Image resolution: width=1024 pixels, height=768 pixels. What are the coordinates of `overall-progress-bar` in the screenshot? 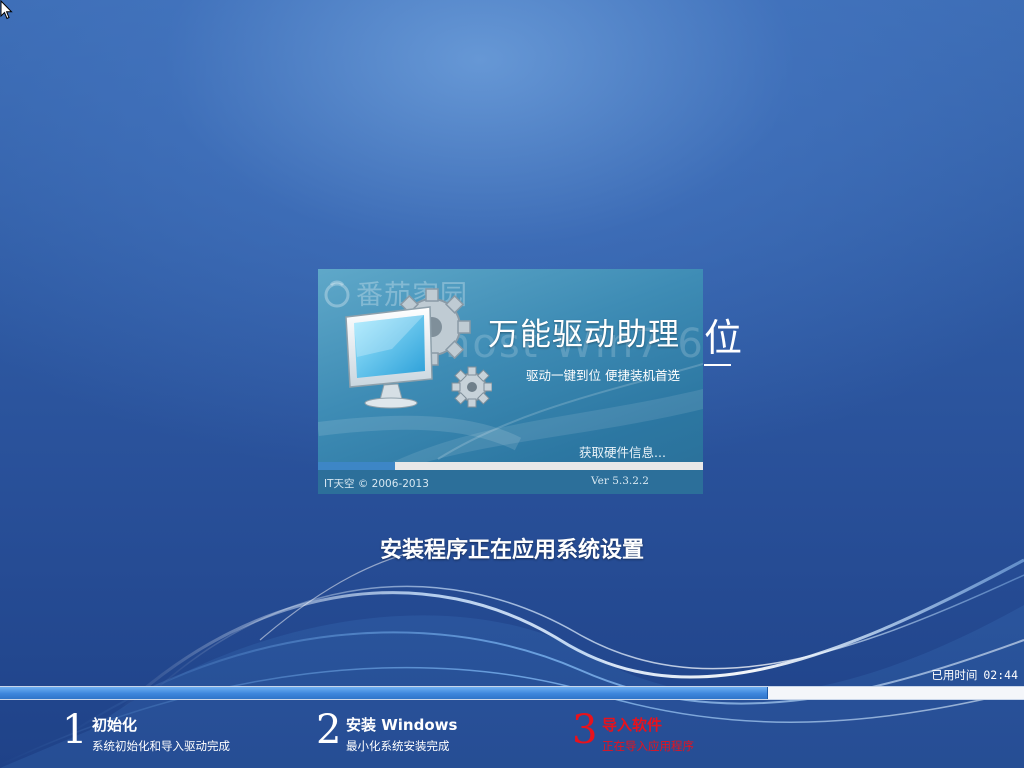 It's located at (512, 693).